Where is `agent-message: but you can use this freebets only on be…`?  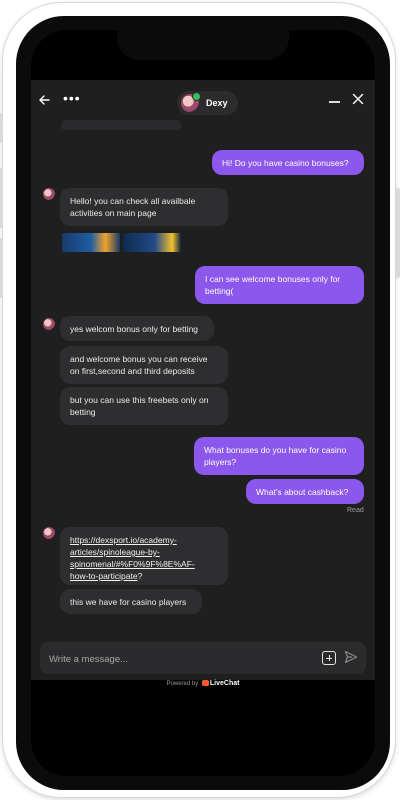
agent-message: but you can use this freebets only on be… is located at coordinates (144, 406).